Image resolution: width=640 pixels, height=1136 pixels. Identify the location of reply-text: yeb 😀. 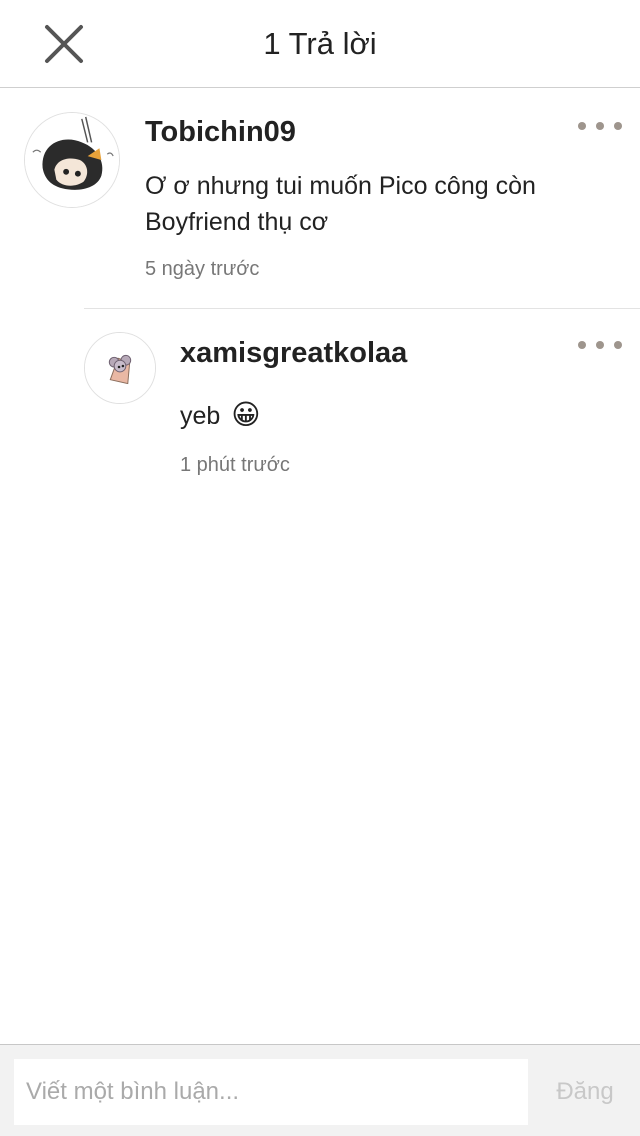
(390, 415).